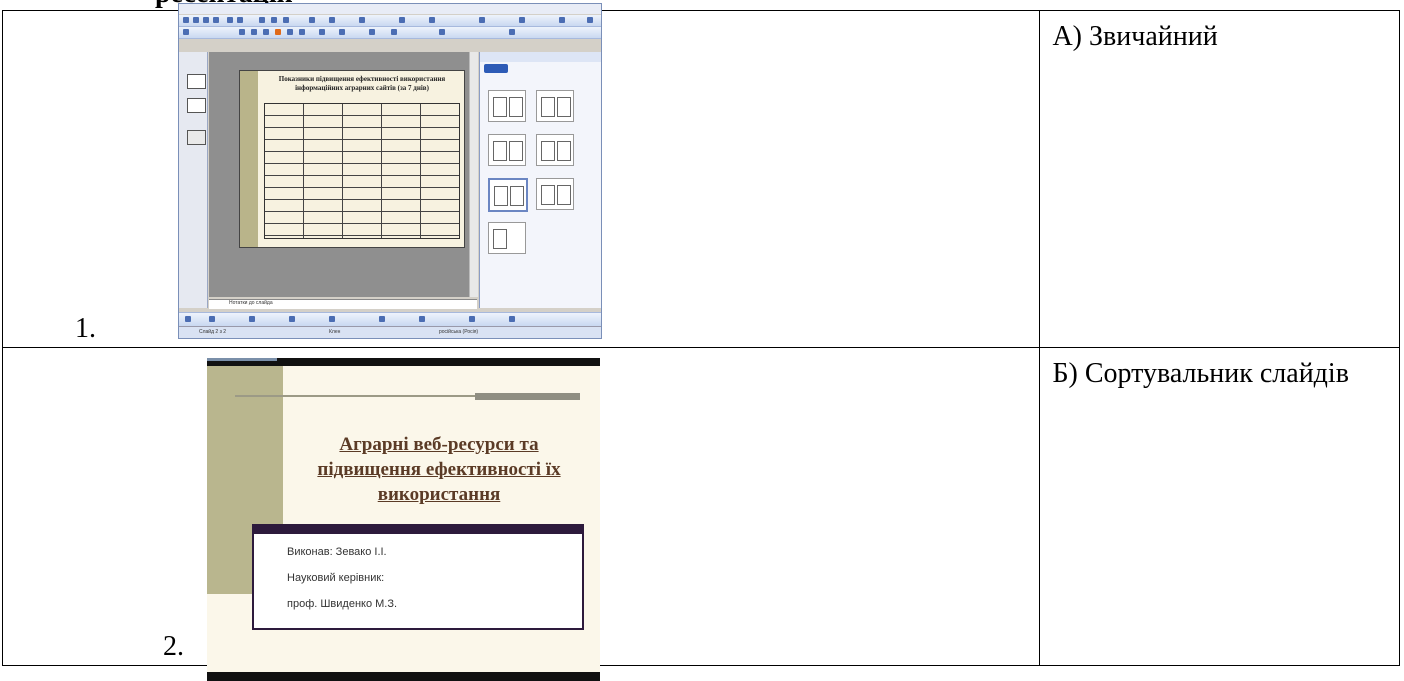  What do you see at coordinates (85, 328) in the screenshot?
I see `row-number: 1.` at bounding box center [85, 328].